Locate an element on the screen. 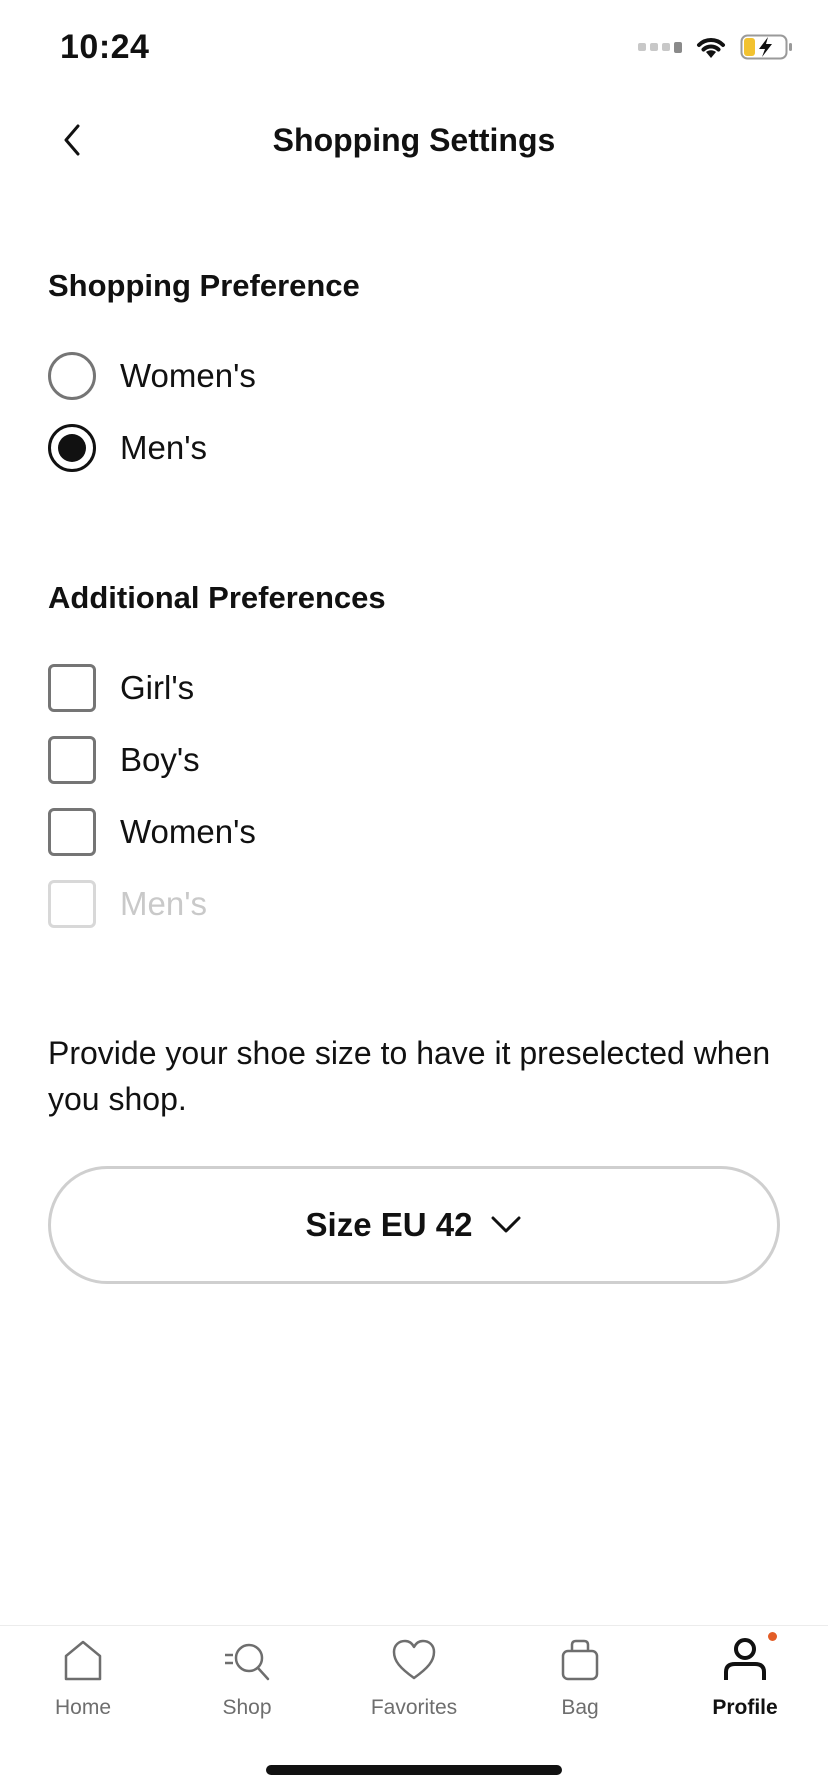  shoe-size-label: Size EU 42 is located at coordinates (389, 1224).